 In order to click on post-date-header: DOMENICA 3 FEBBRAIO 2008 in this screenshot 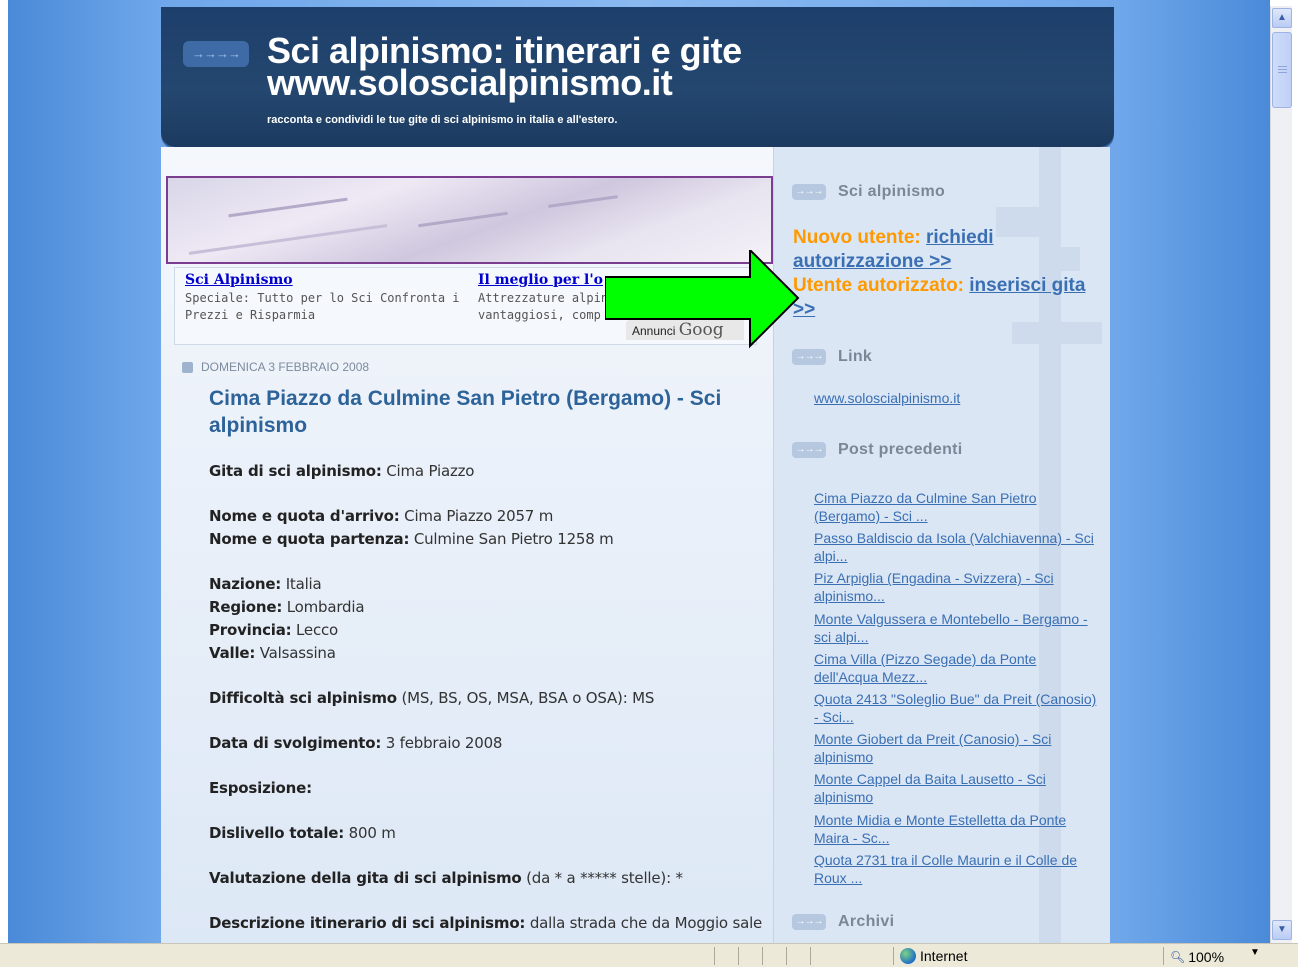, I will do `click(275, 367)`.